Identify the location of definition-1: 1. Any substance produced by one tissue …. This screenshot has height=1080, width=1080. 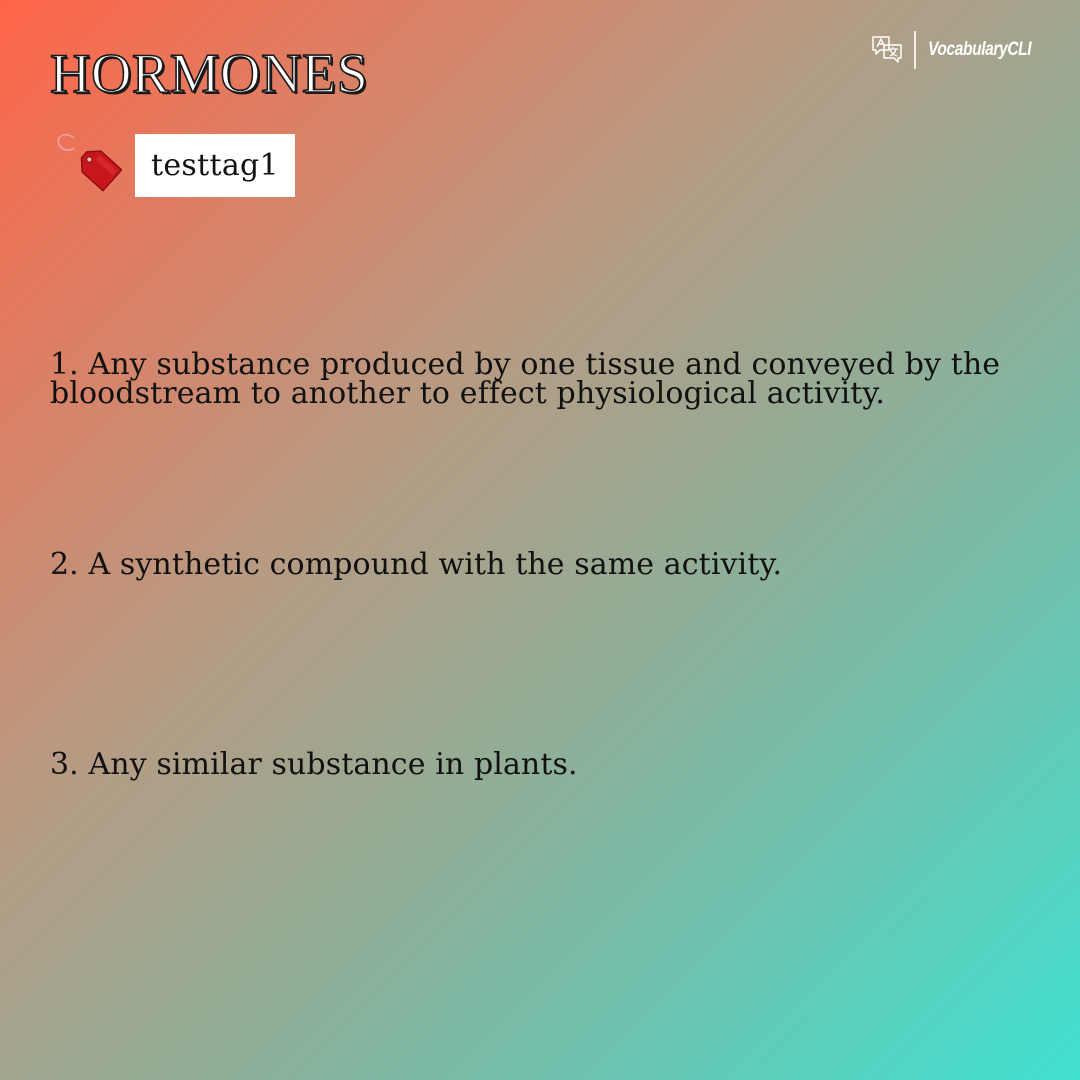
(525, 379).